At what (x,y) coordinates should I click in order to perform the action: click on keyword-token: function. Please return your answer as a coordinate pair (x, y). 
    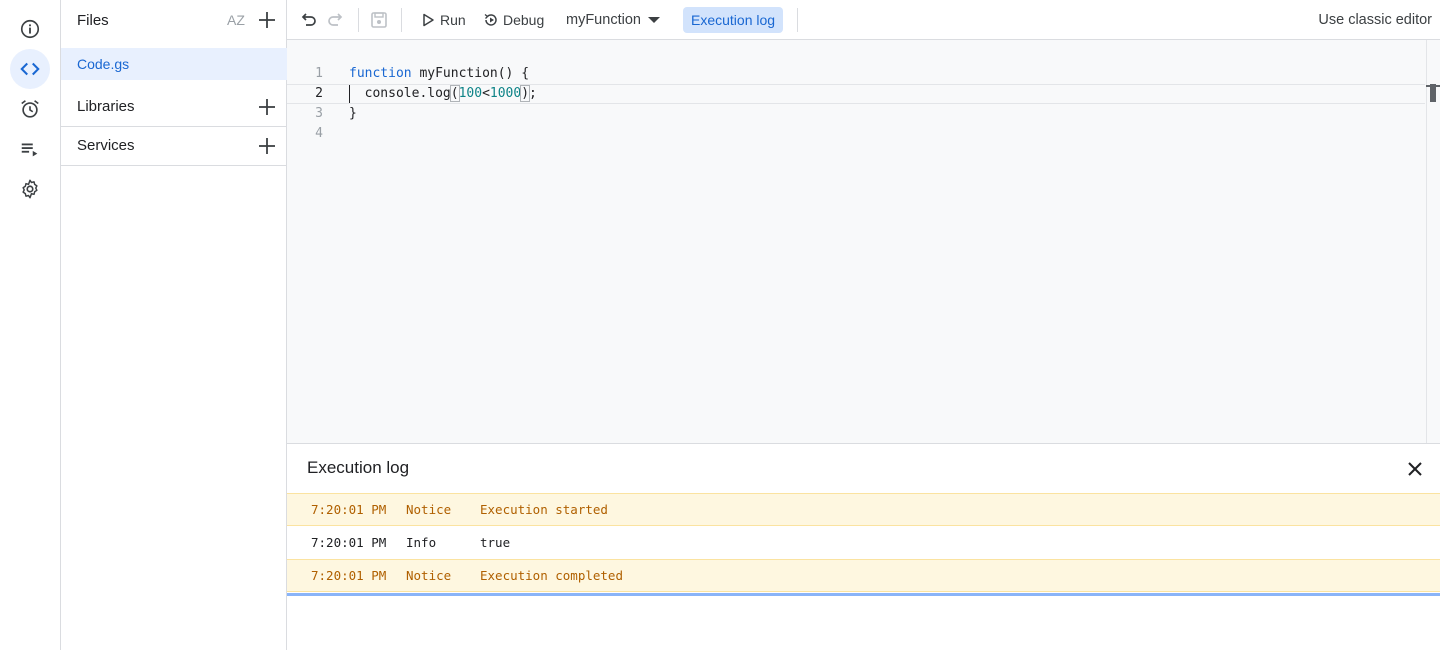
    Looking at the image, I should click on (380, 73).